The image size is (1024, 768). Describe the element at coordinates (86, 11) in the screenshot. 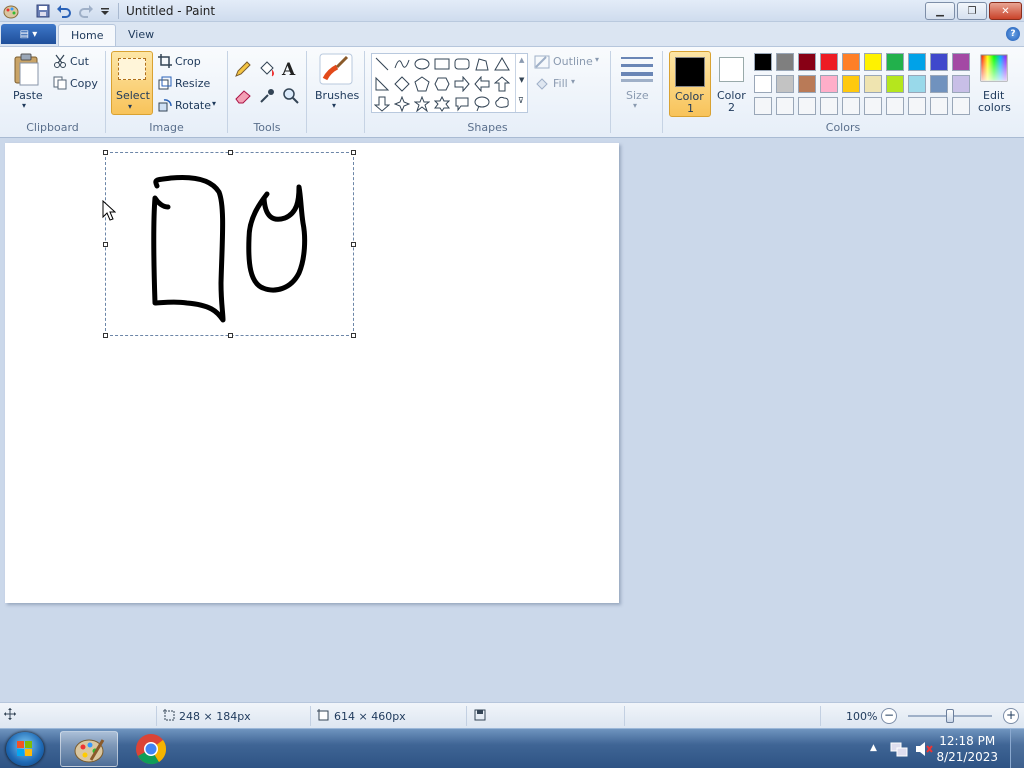

I see `redo-icon` at that location.